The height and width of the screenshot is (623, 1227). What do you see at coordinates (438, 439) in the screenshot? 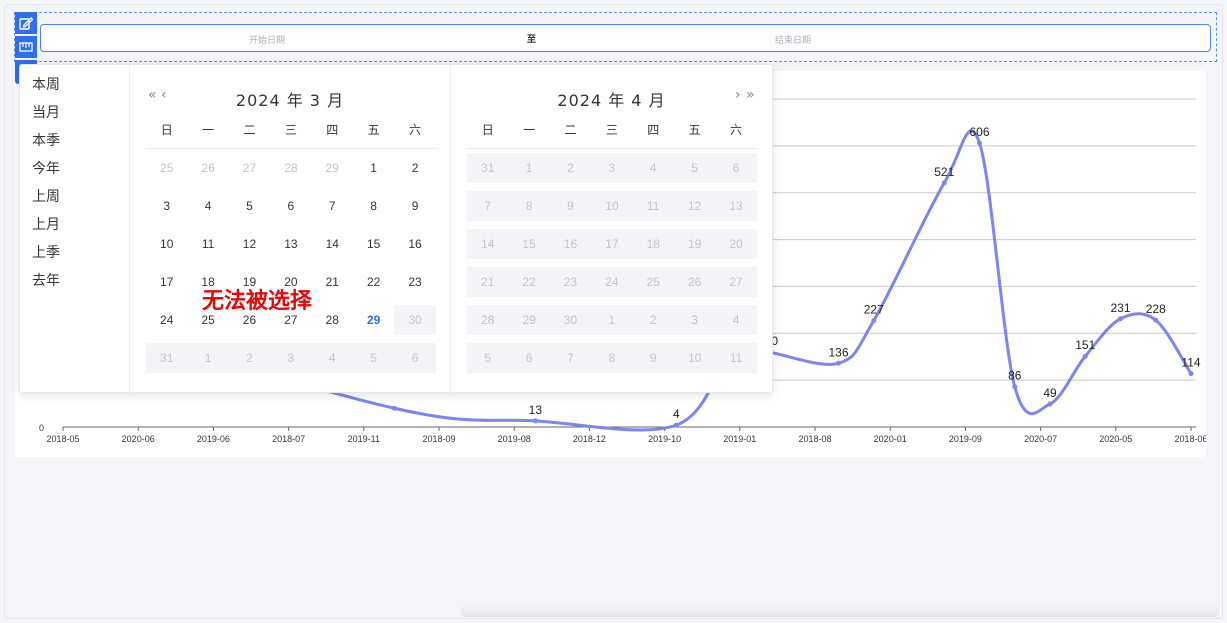
I see `x-tick-label: 2018-09` at bounding box center [438, 439].